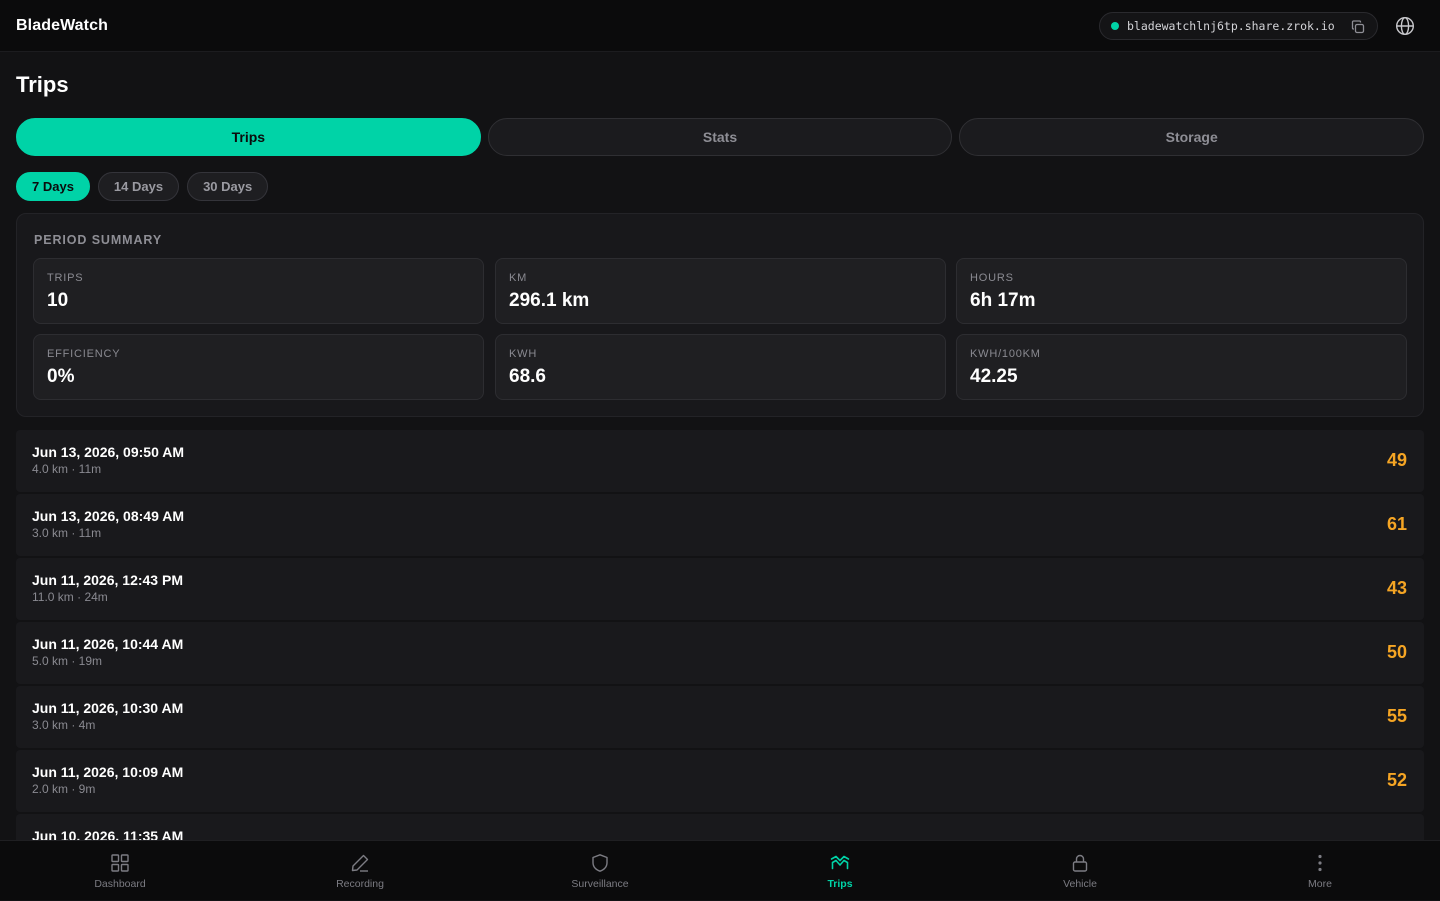  Describe the element at coordinates (840, 871) in the screenshot. I see `nav-trips: Trips` at that location.